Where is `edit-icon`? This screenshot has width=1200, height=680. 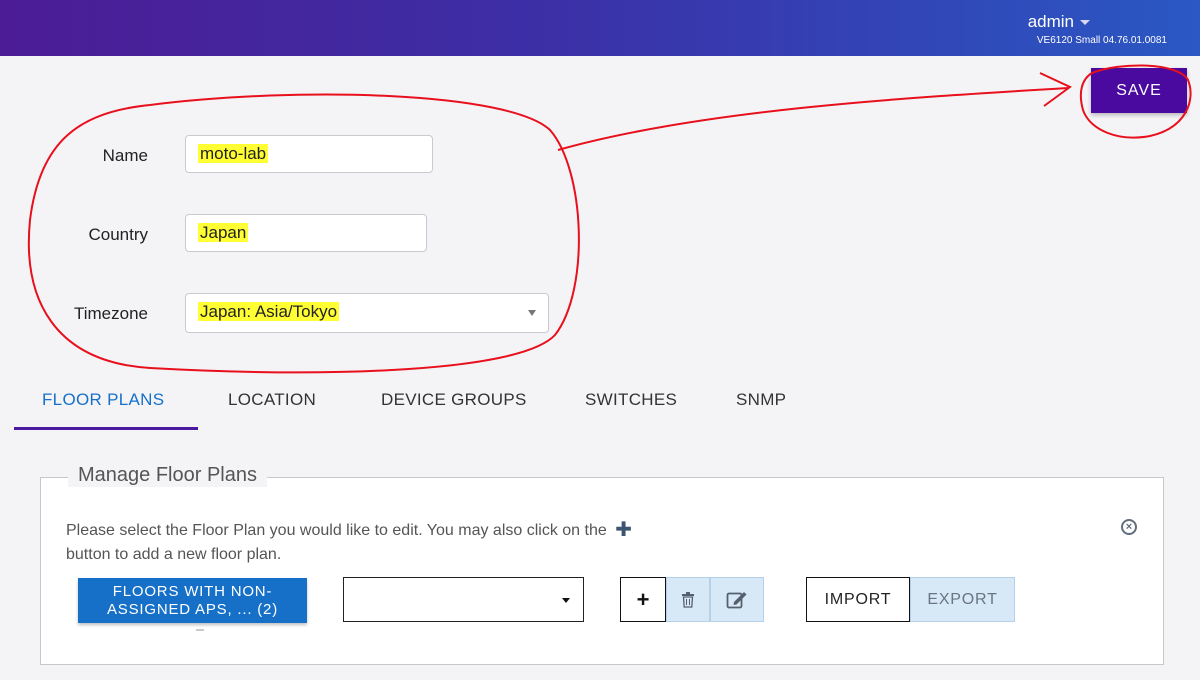
edit-icon is located at coordinates (736, 599).